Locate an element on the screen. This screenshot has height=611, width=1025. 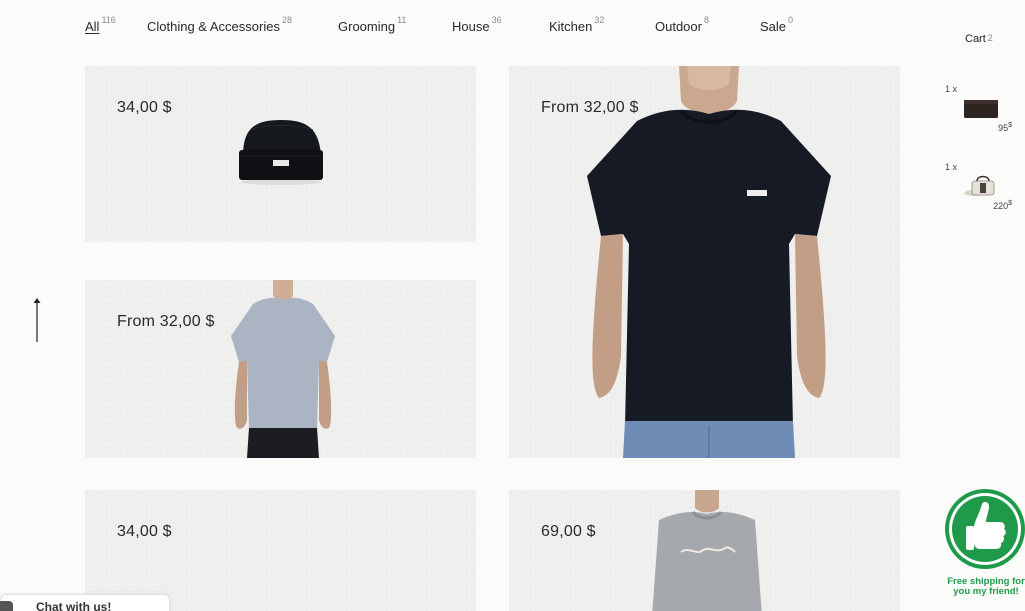
arrow-up-icon is located at coordinates (37, 320).